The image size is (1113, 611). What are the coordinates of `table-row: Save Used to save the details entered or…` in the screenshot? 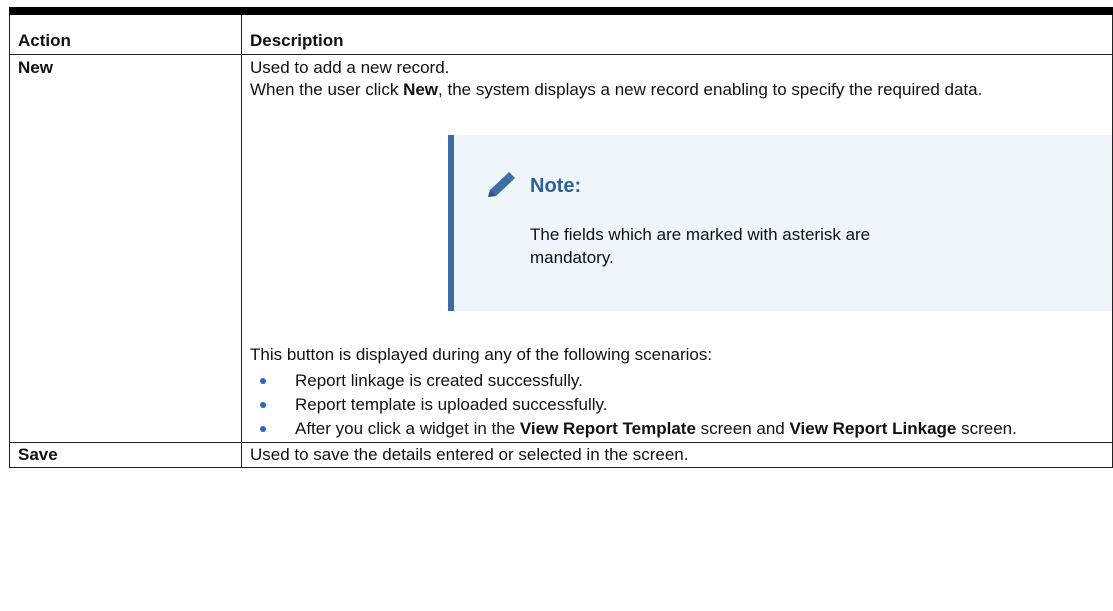 It's located at (561, 454).